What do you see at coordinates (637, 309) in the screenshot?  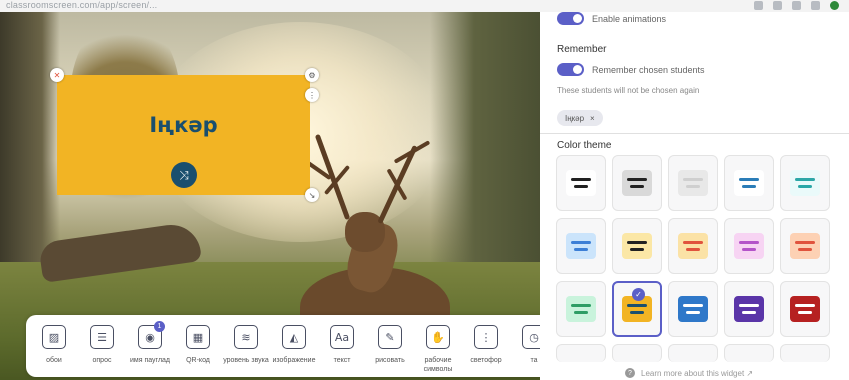 I see `color-theme-swatch: ✓` at bounding box center [637, 309].